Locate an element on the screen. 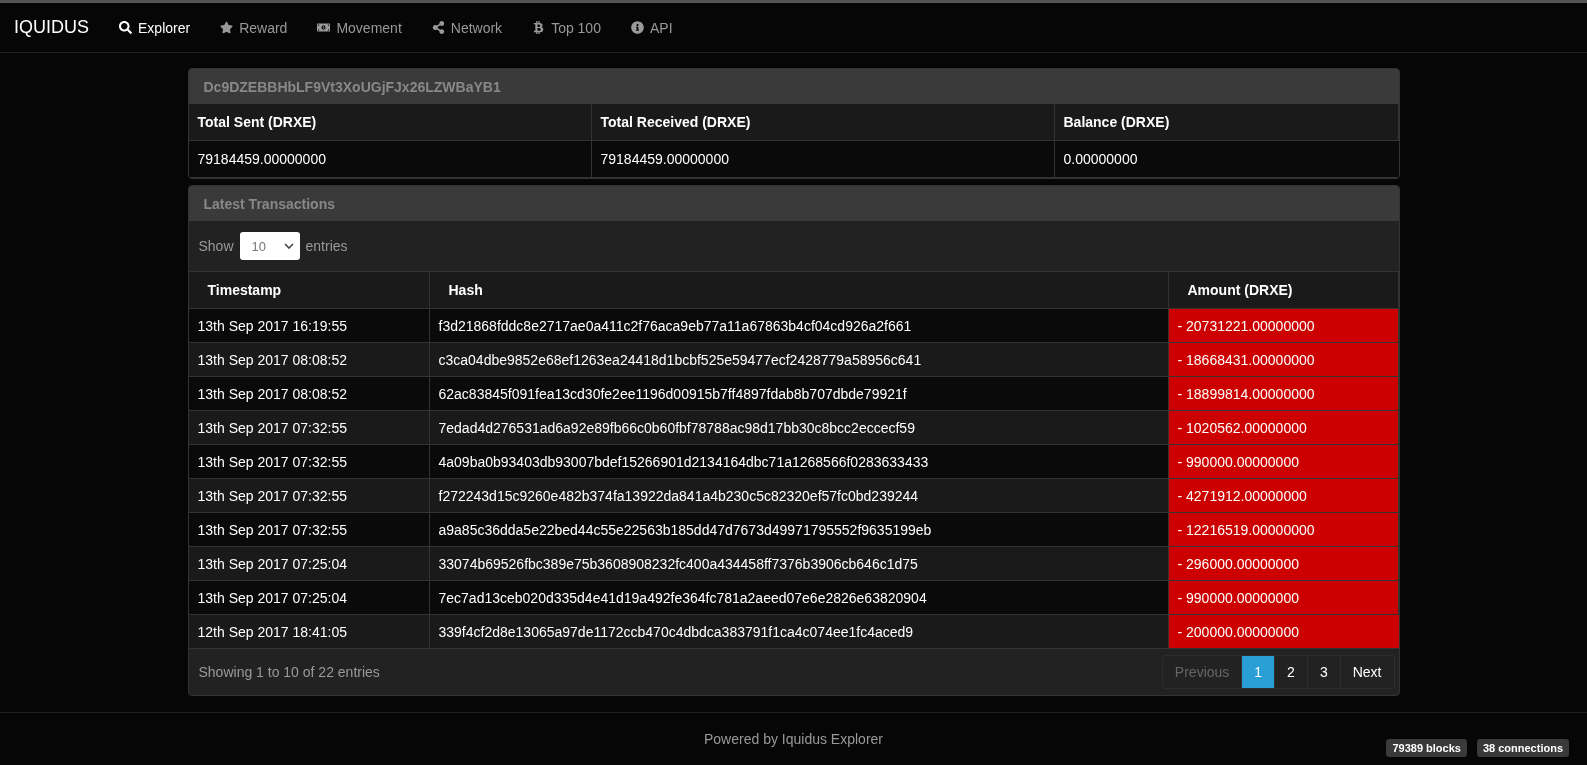 The height and width of the screenshot is (765, 1587). banknote-icon is located at coordinates (324, 27).